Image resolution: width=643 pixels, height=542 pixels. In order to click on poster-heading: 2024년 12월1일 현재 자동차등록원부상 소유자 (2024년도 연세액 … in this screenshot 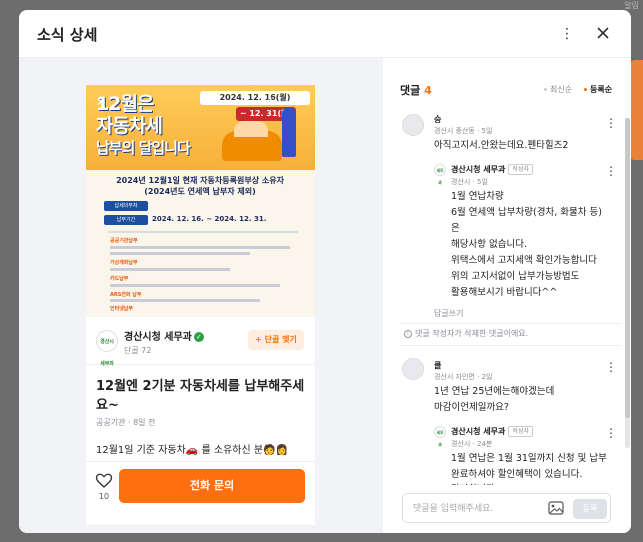, I will do `click(200, 186)`.